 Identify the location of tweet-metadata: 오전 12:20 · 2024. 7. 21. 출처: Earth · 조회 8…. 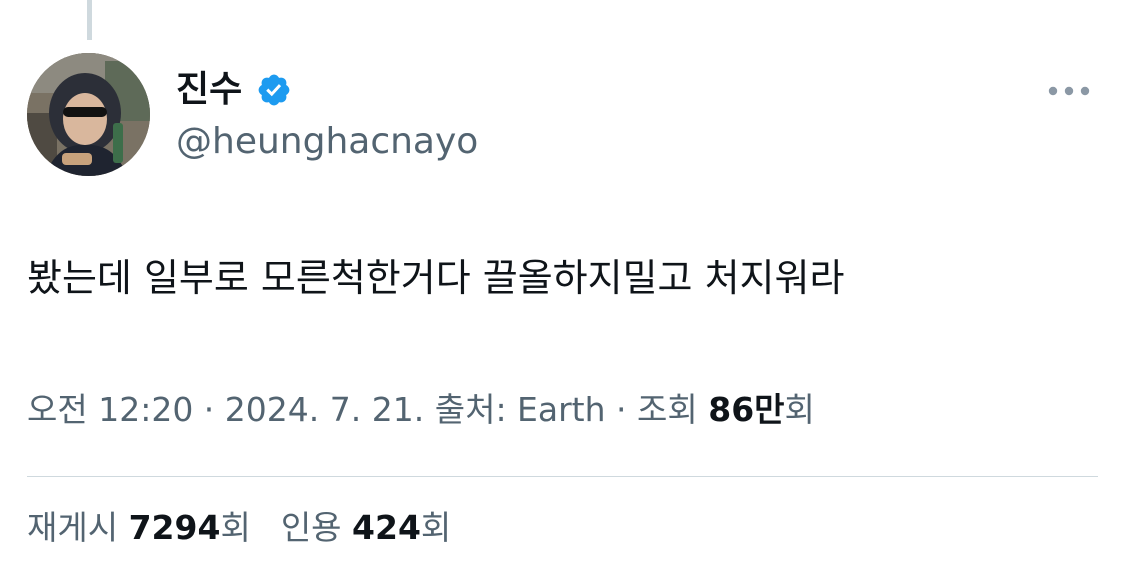
(421, 410).